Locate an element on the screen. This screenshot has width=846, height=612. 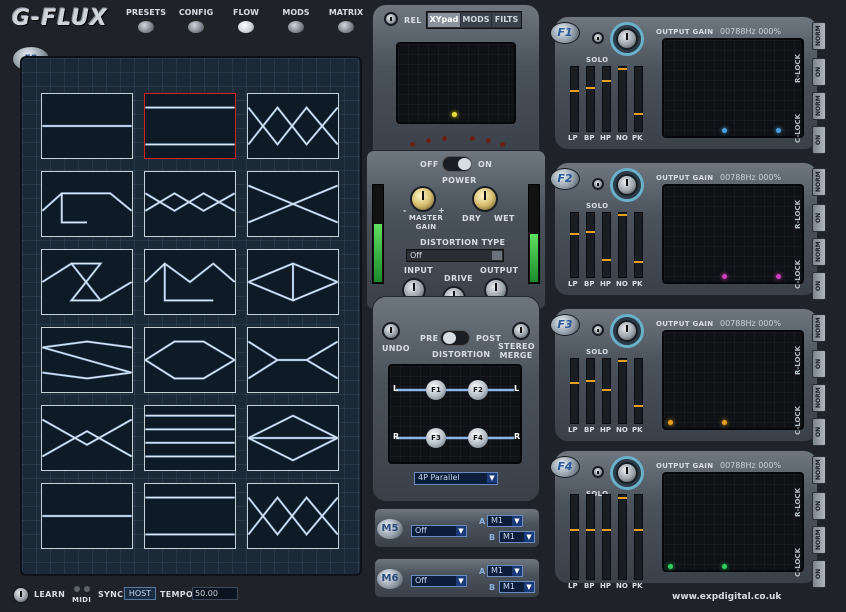
nav-button-matrix is located at coordinates (346, 27).